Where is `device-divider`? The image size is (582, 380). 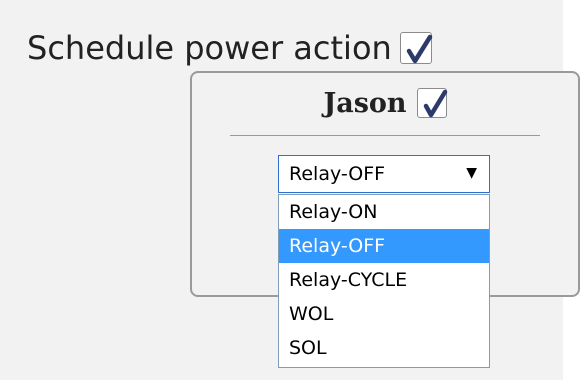
device-divider is located at coordinates (385, 135).